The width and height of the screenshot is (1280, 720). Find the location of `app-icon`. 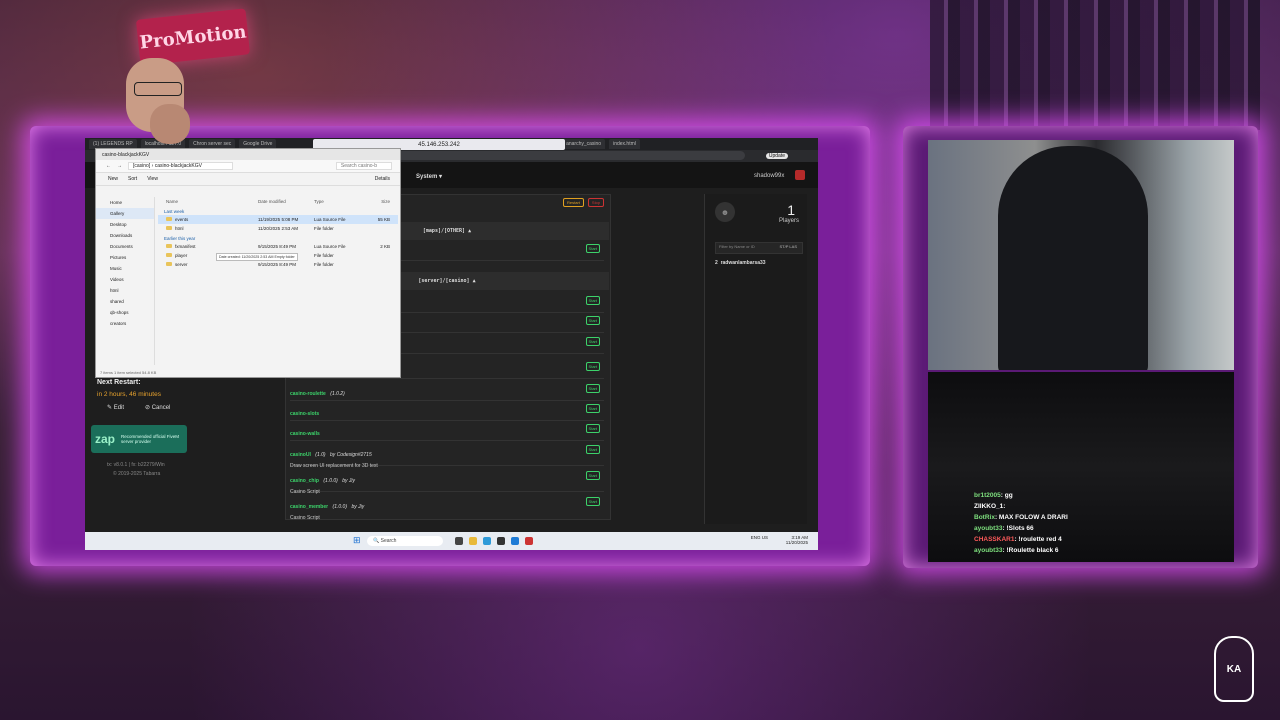

app-icon is located at coordinates (529, 541).